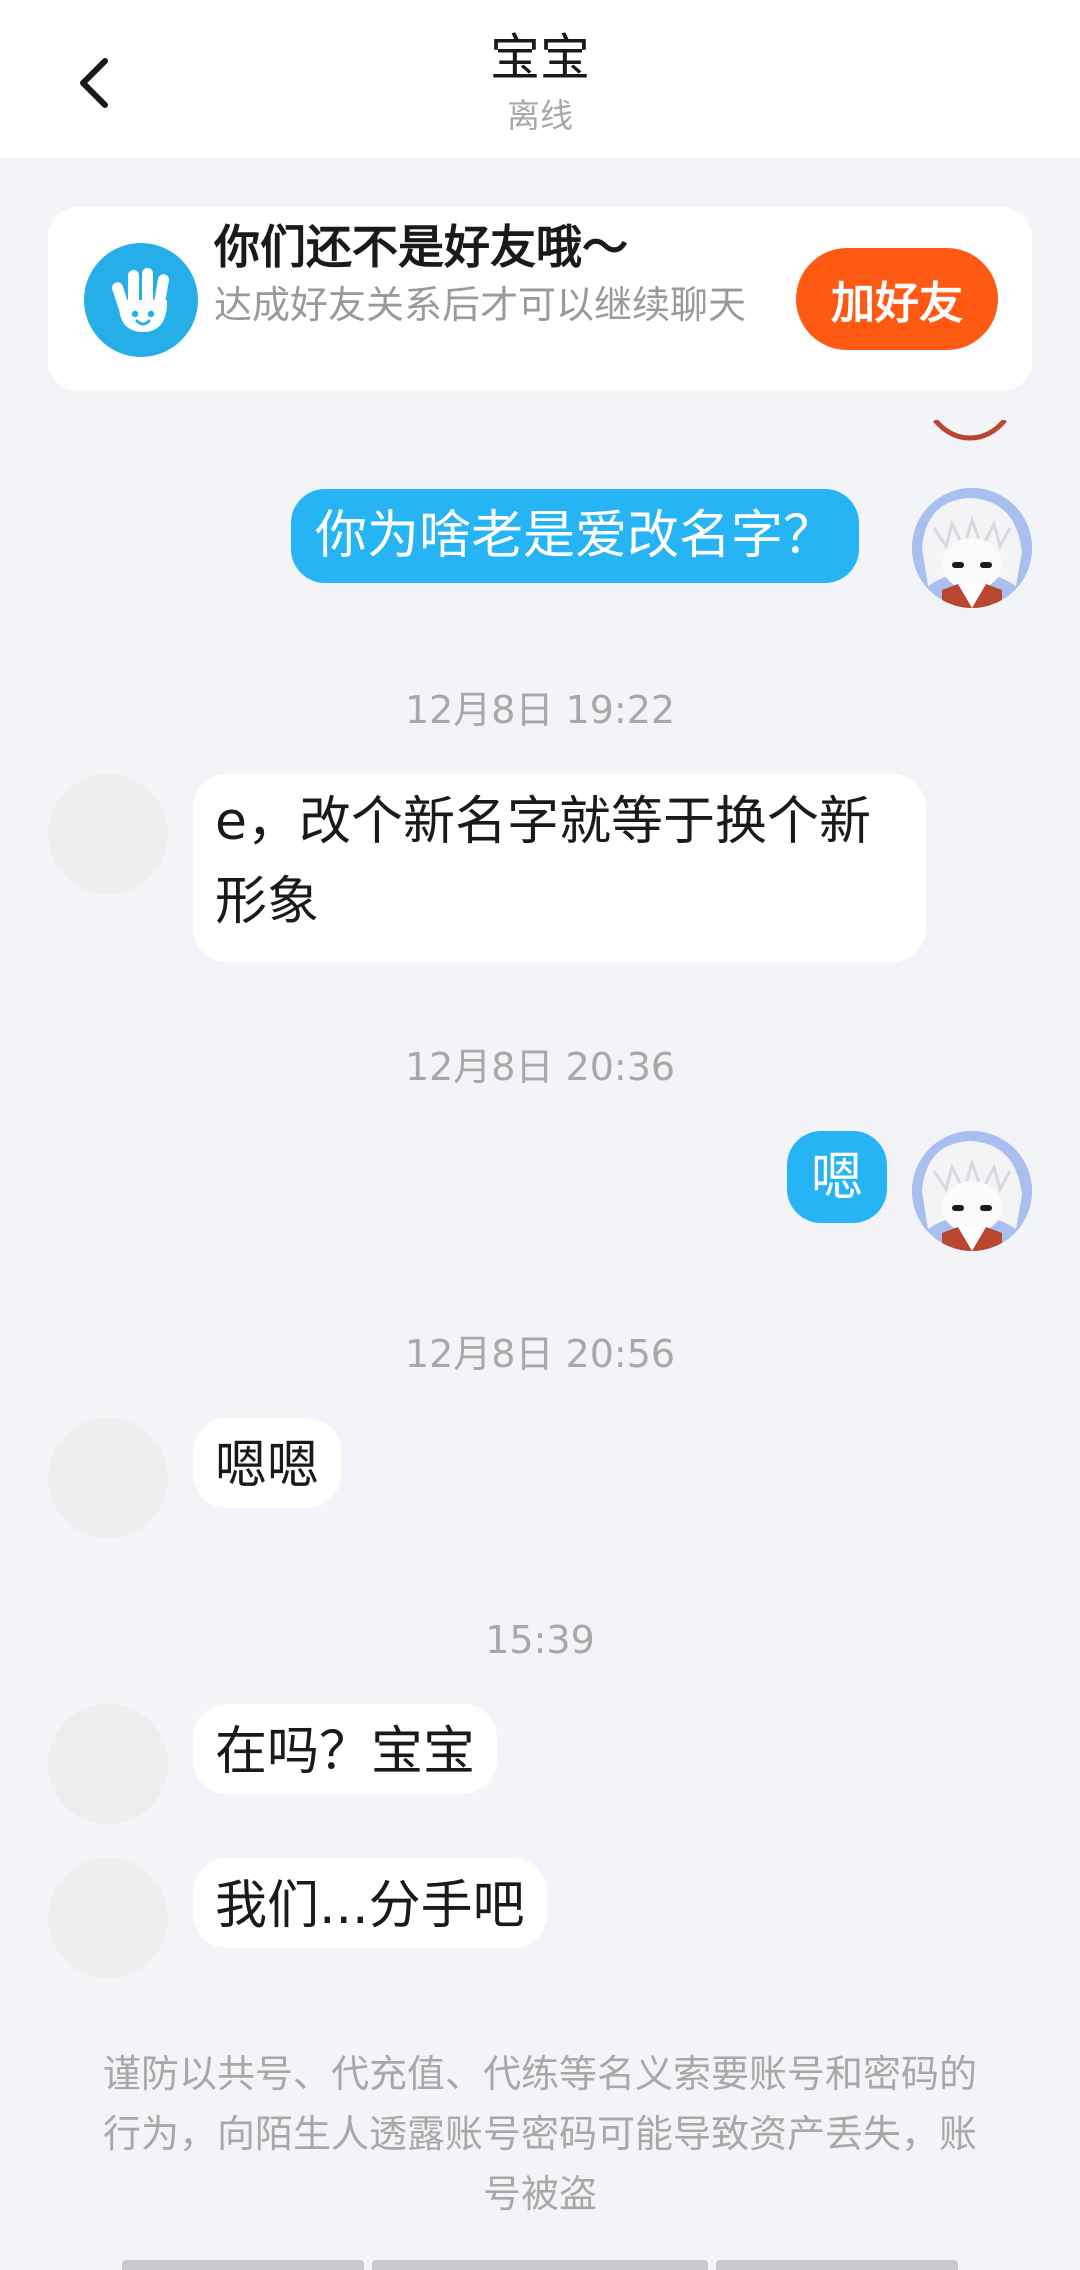 The image size is (1080, 2270). I want to click on message-bubble-self: 嗯, so click(837, 1177).